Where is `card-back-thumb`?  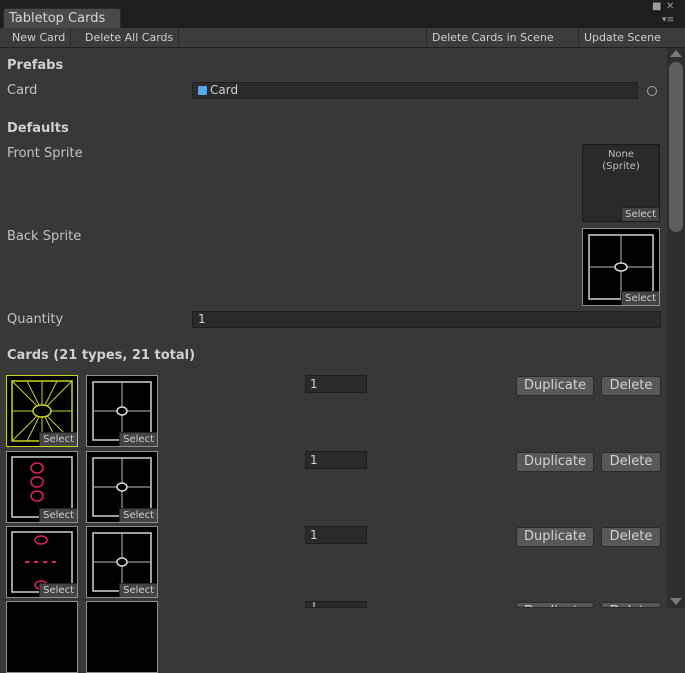 card-back-thumb is located at coordinates (122, 637).